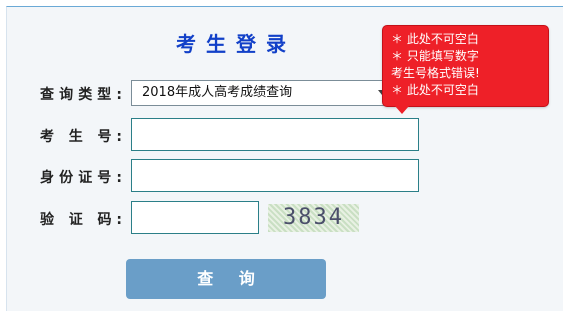 The image size is (563, 311). What do you see at coordinates (435, 56) in the screenshot?
I see `tooltip-line: ＊ 只能填写数字` at bounding box center [435, 56].